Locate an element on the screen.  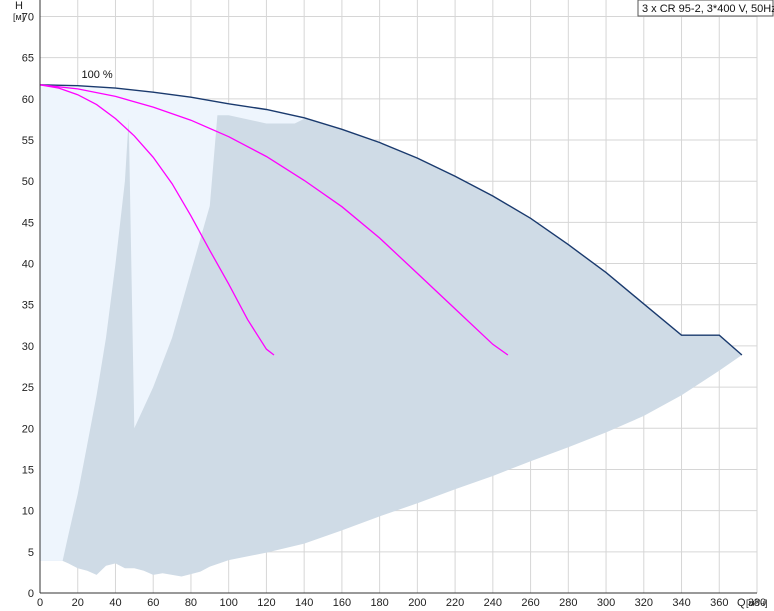
y-tick-label-6: 30 is located at coordinates (28, 347).